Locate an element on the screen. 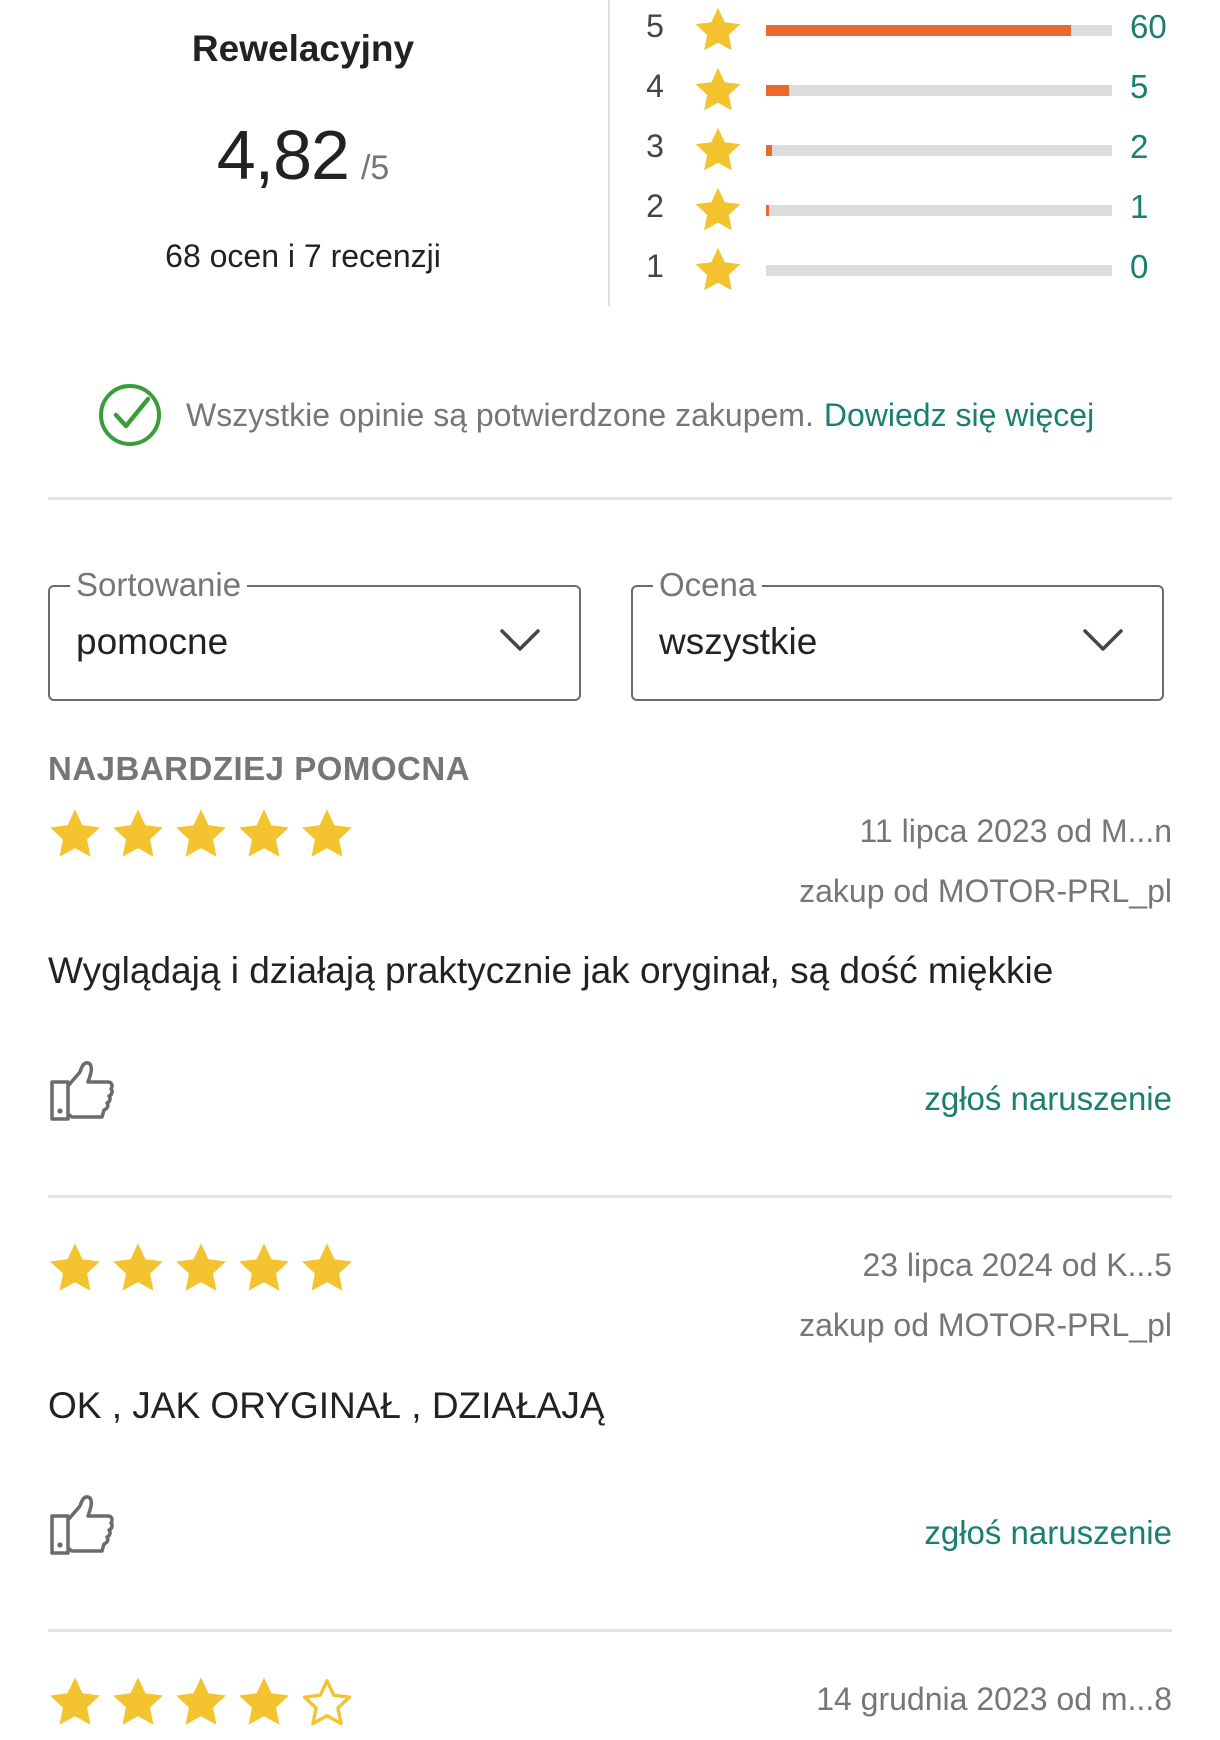 This screenshot has height=1740, width=1220. section-divider is located at coordinates (610, 498).